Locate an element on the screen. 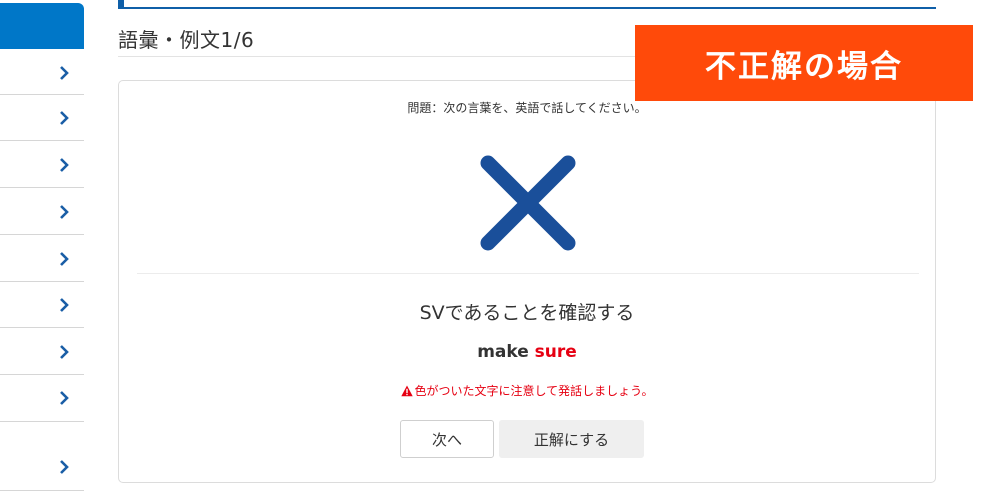 The image size is (998, 504). warning-message: 色がついた文字に注意して発話しましょう。 is located at coordinates (527, 391).